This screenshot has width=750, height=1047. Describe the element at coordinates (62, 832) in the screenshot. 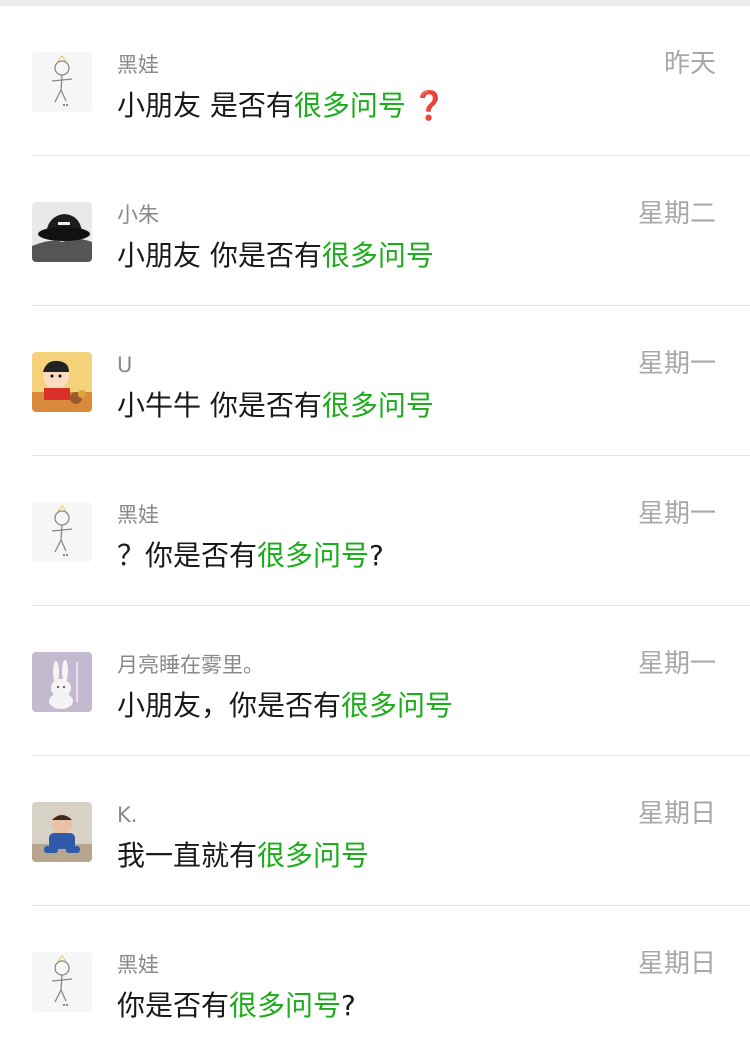

I see `baby-photo-avatar` at that location.